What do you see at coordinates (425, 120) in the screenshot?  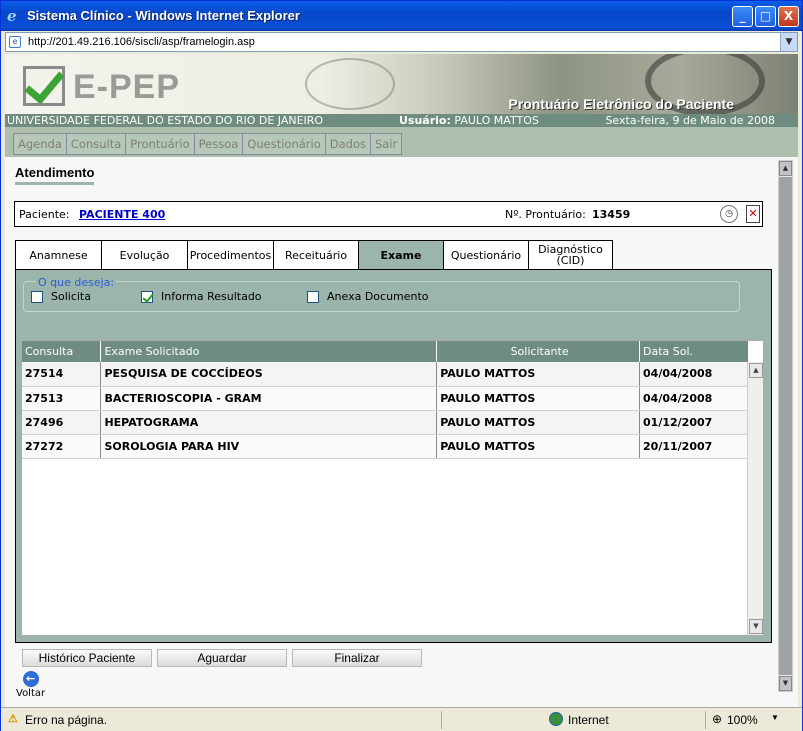 I see `user-label: Usuário:` at bounding box center [425, 120].